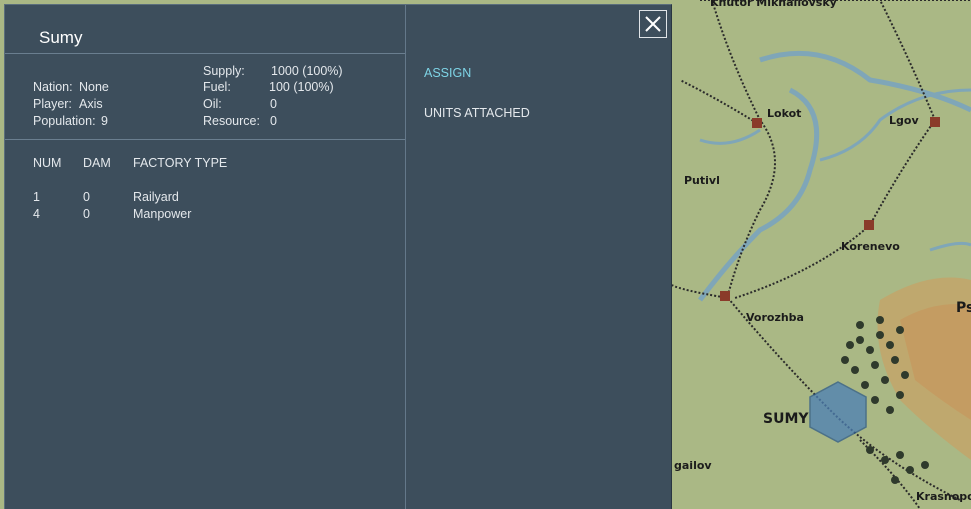 This screenshot has height=509, width=971. What do you see at coordinates (224, 71) in the screenshot?
I see `supply-label: Supply:` at bounding box center [224, 71].